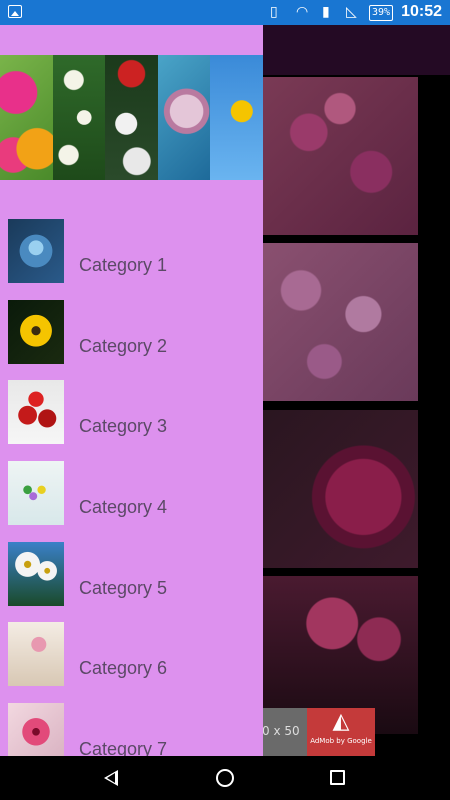 Image resolution: width=450 pixels, height=800 pixels. What do you see at coordinates (340, 489) in the screenshot?
I see `gallery-image-chrysanthemum` at bounding box center [340, 489].